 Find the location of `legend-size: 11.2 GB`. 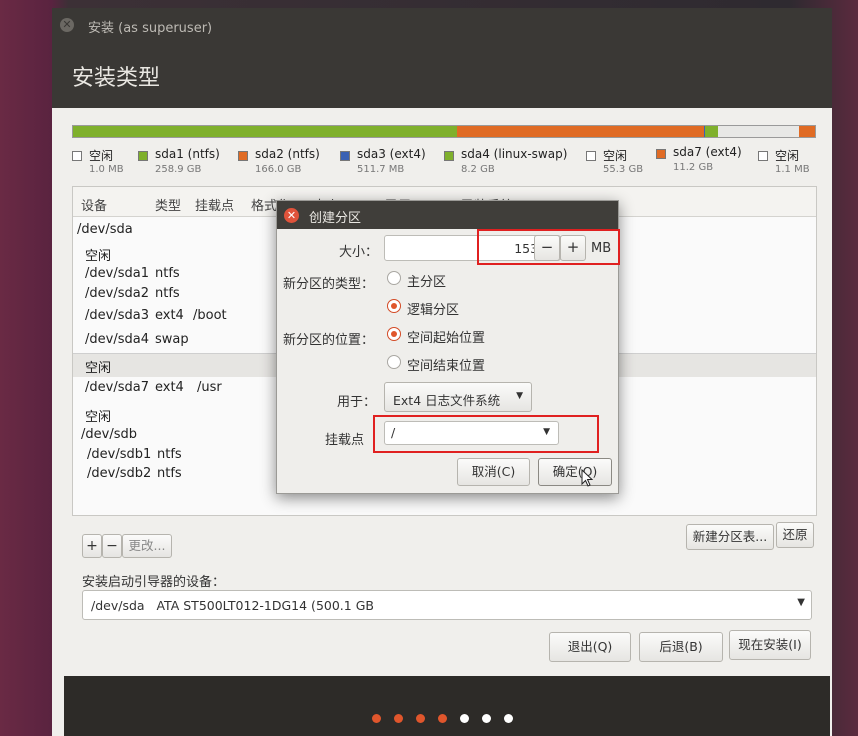

legend-size: 11.2 GB is located at coordinates (693, 167).